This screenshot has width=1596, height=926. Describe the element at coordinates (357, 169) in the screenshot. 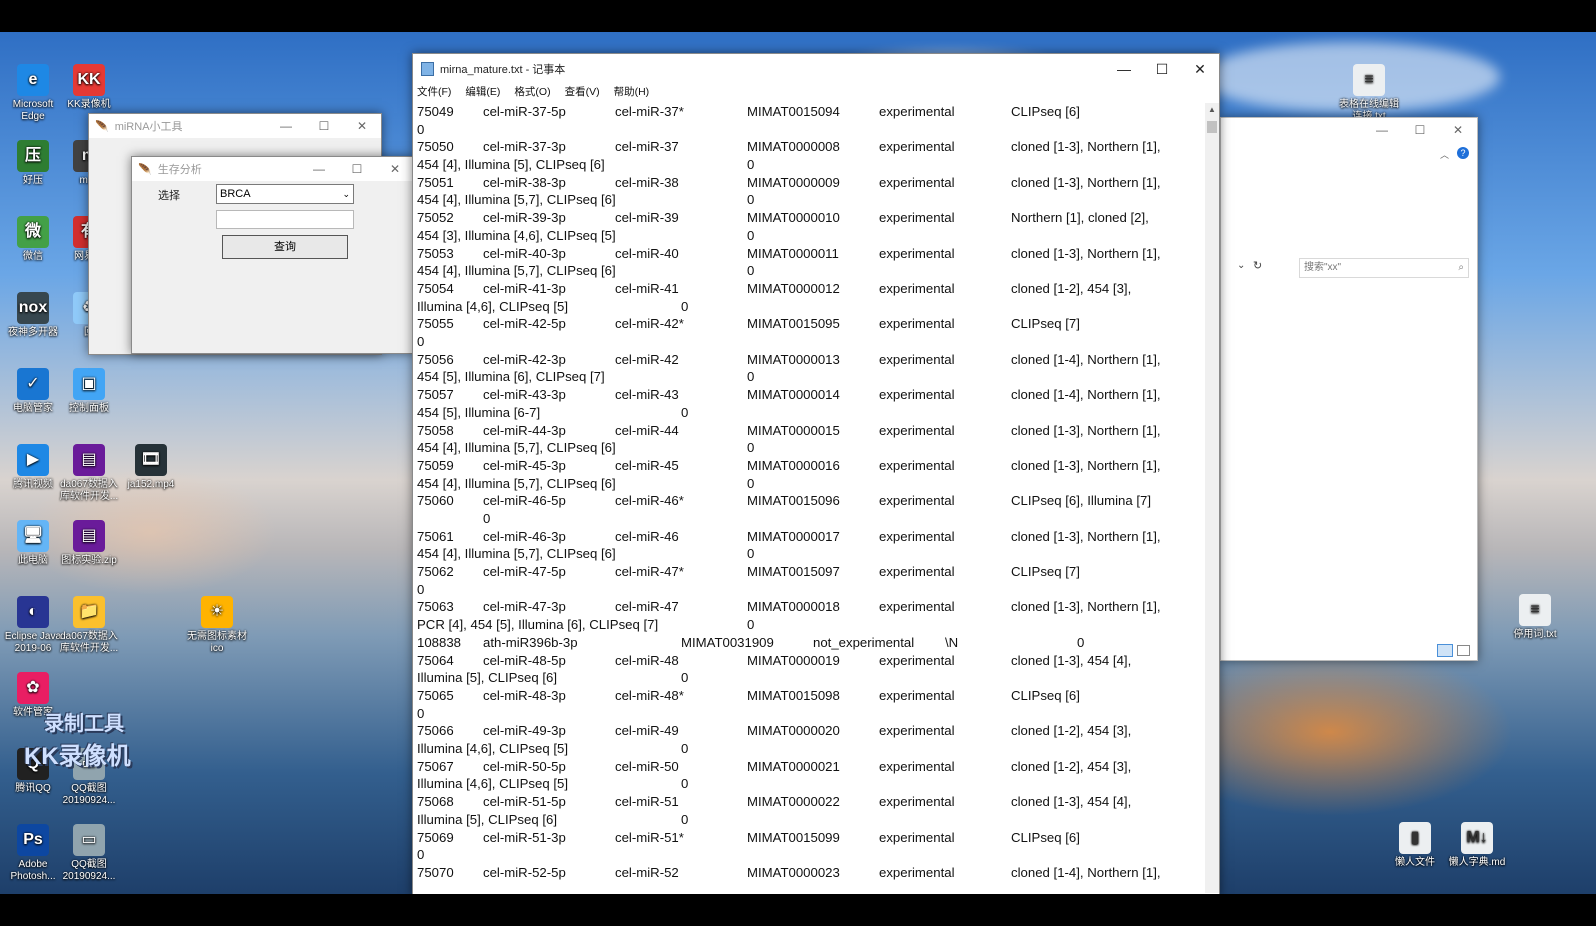

I see `maximize-icon-2: ☐` at that location.